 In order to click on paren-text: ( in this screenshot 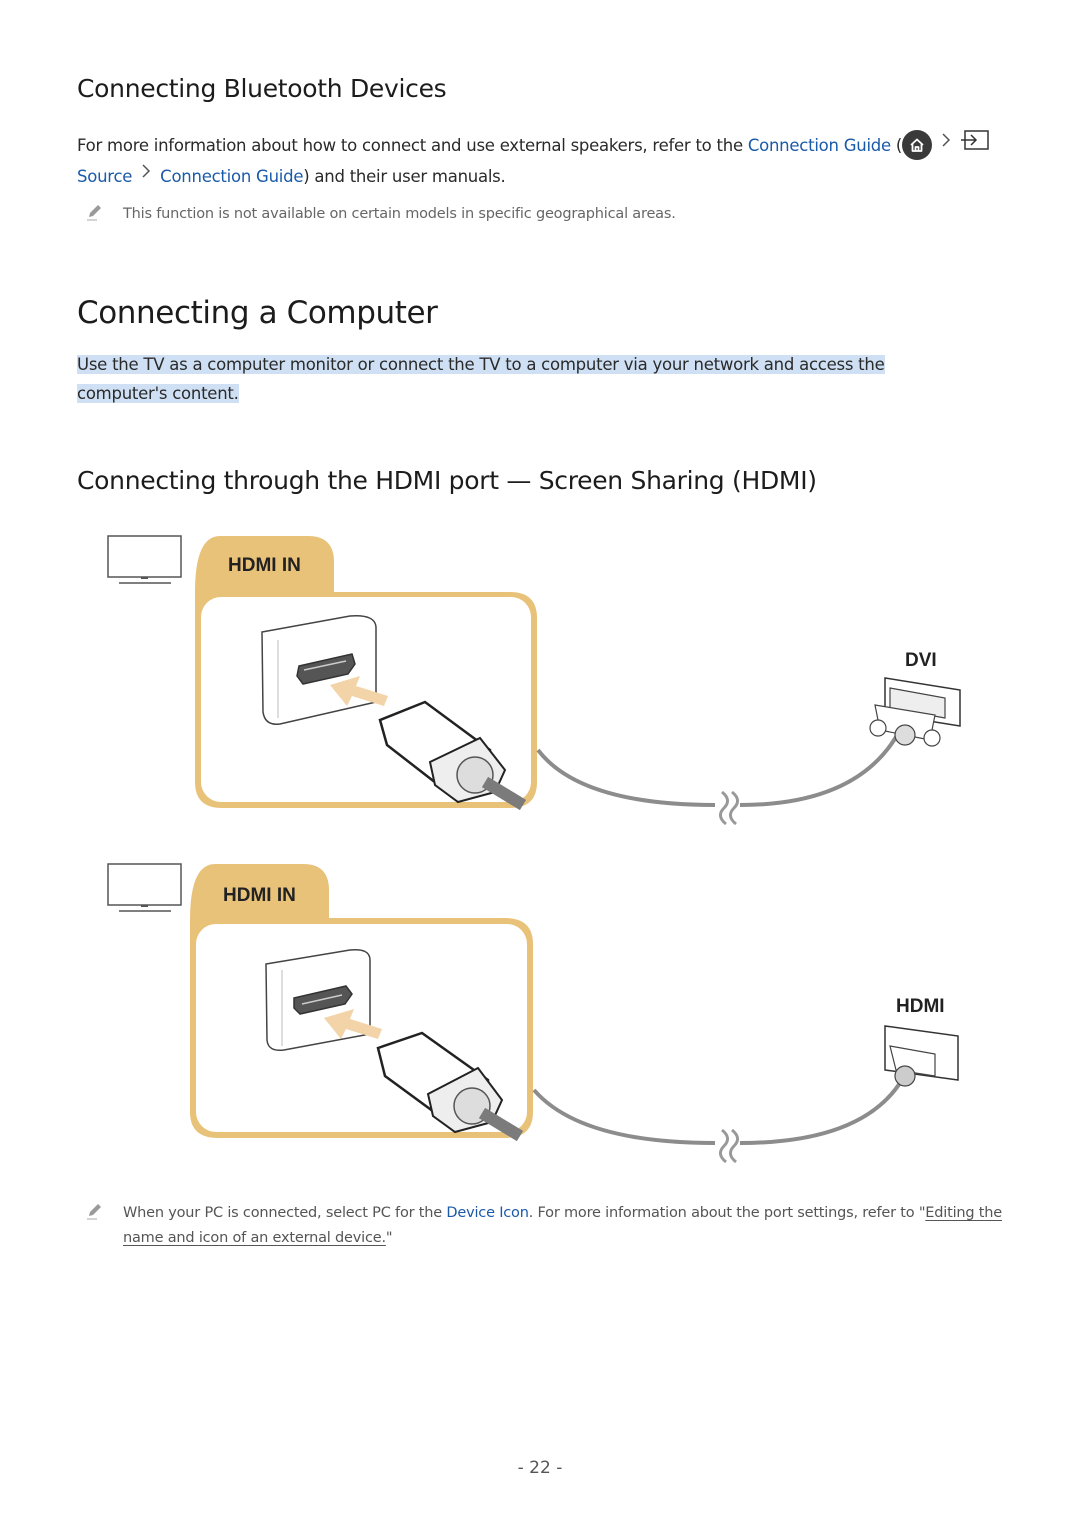, I will do `click(896, 145)`.